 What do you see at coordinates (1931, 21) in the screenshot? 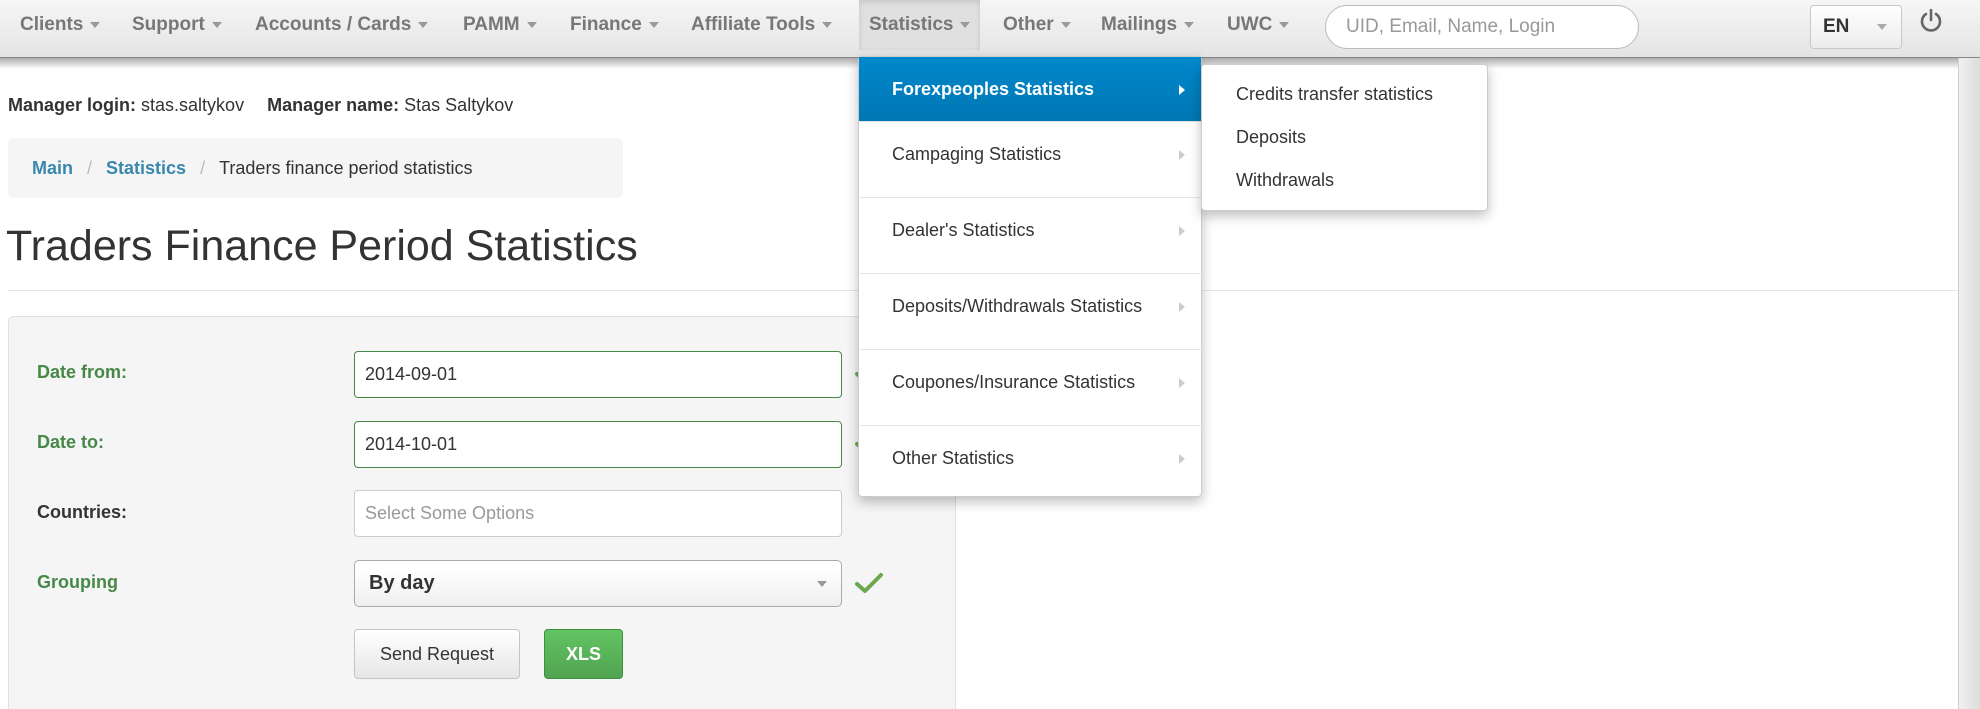
I see `power-icon` at bounding box center [1931, 21].